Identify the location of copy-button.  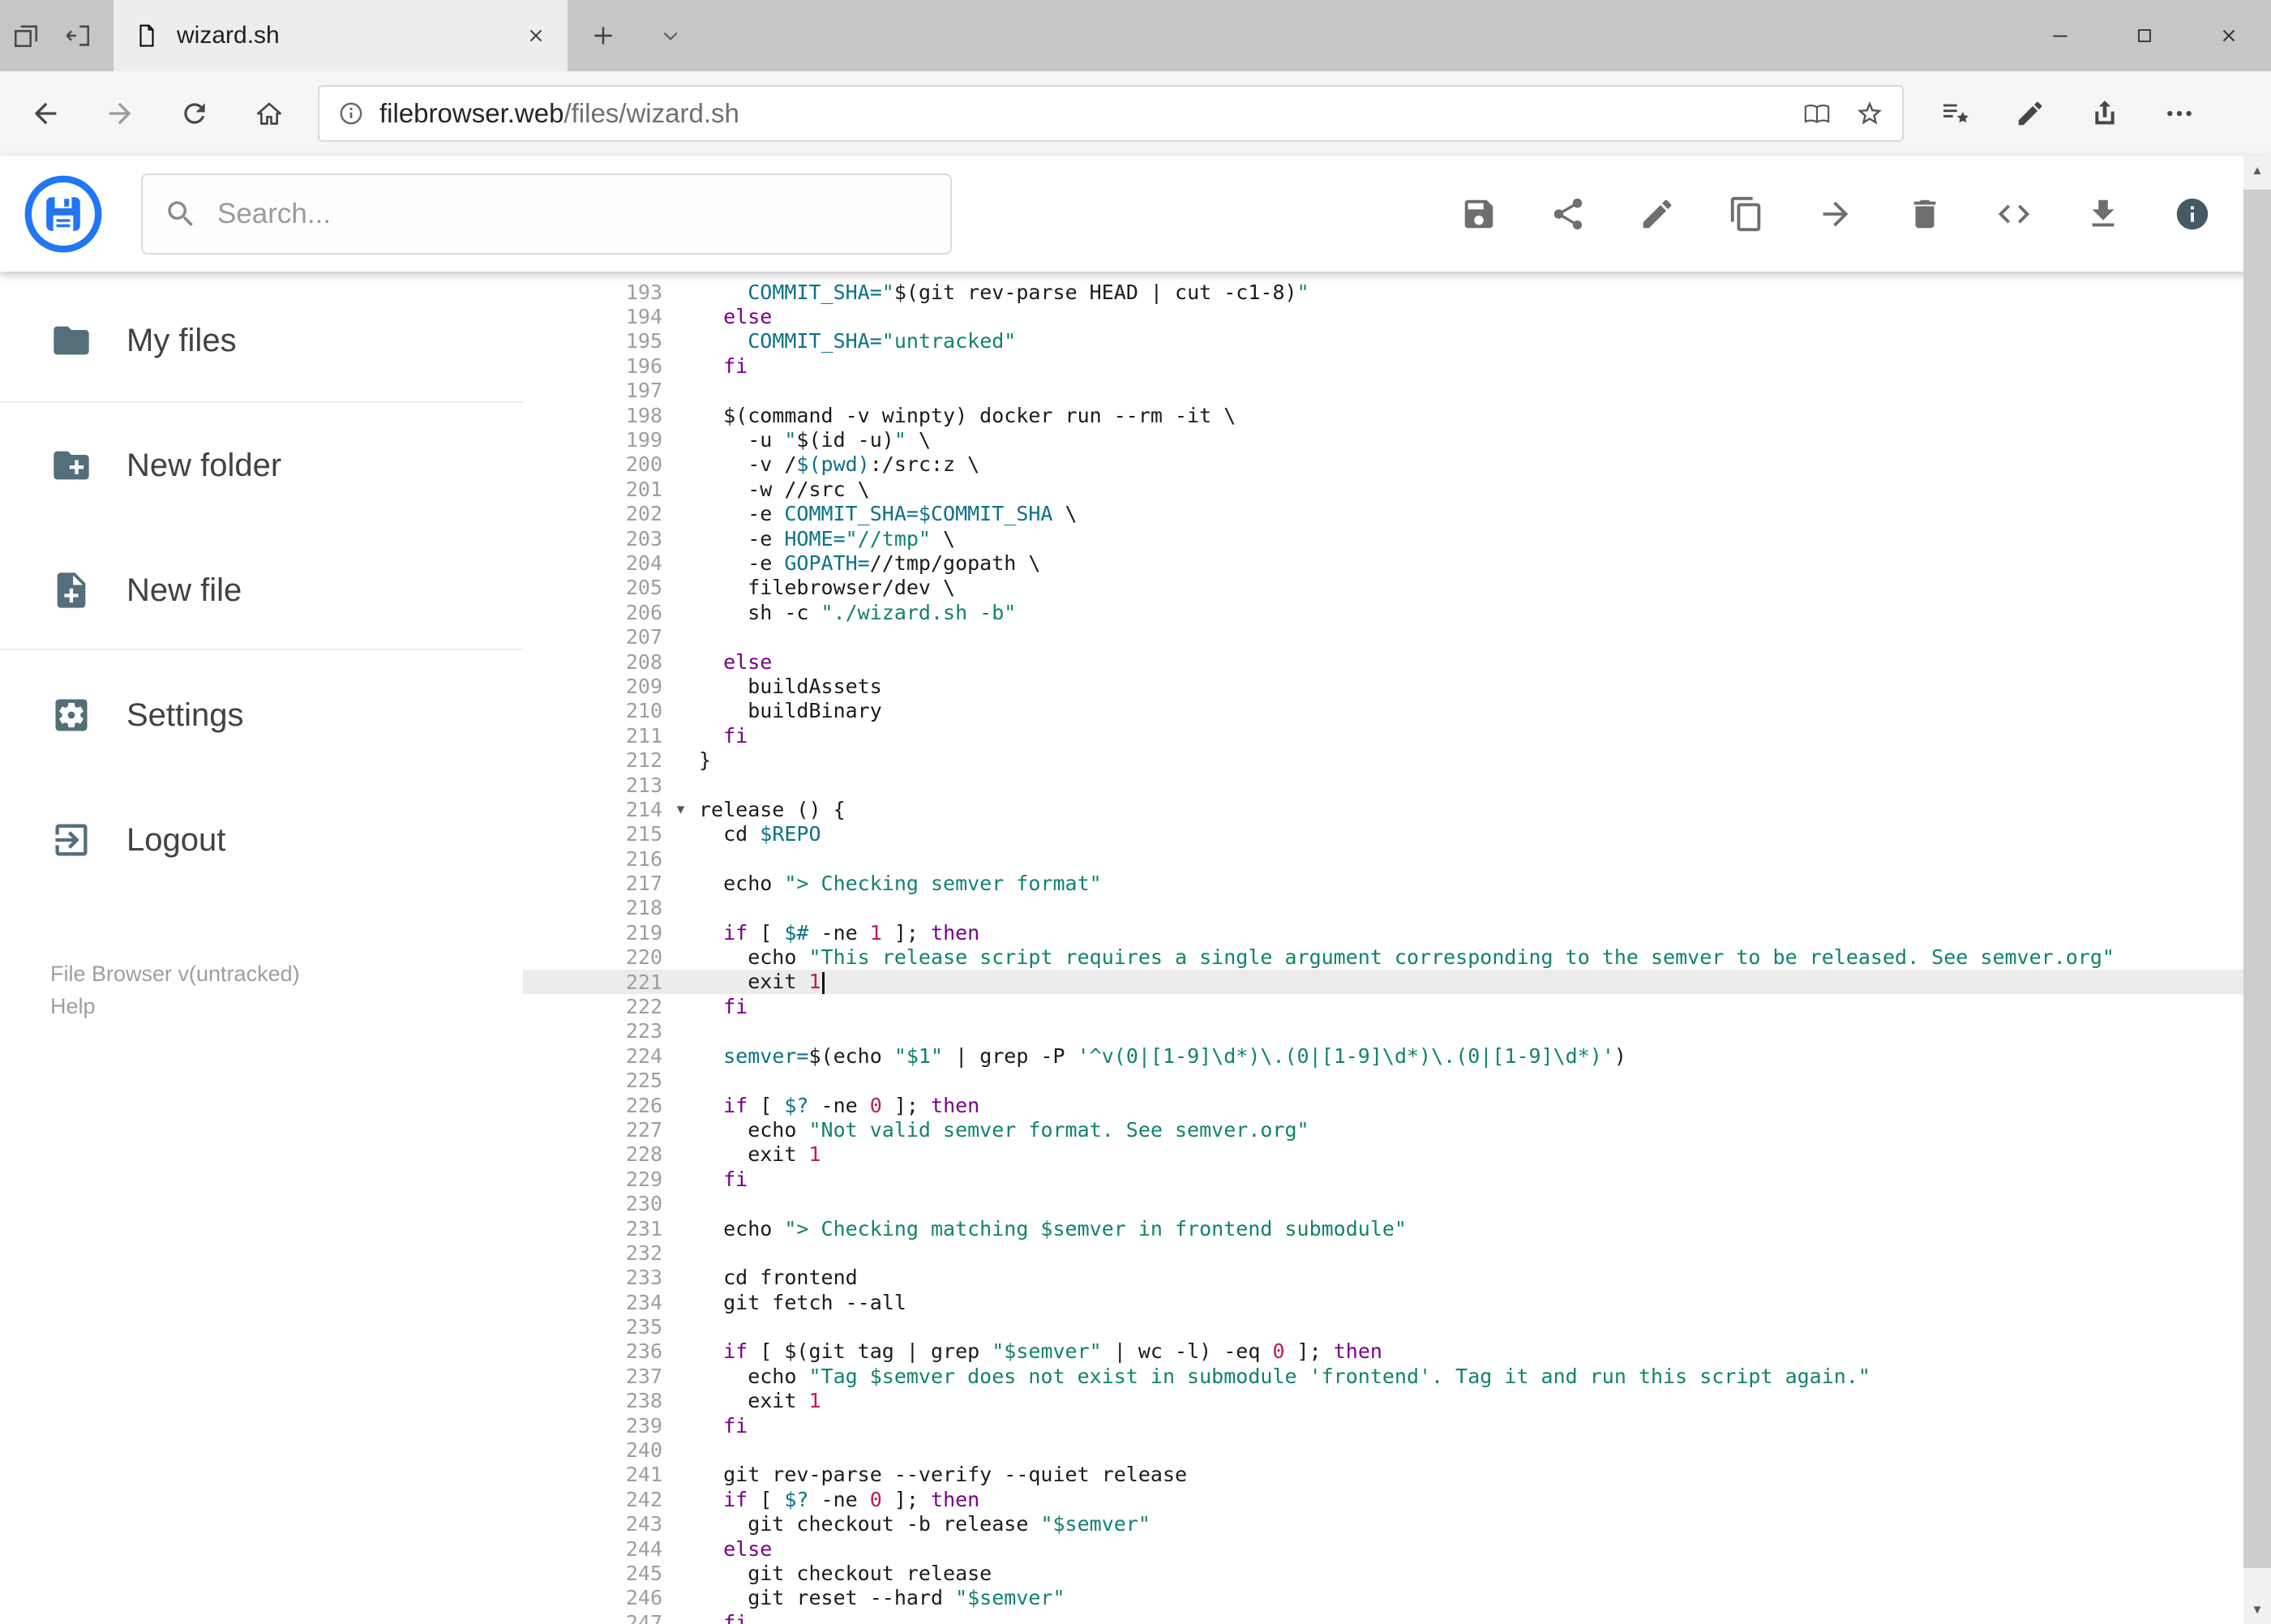
(1747, 214).